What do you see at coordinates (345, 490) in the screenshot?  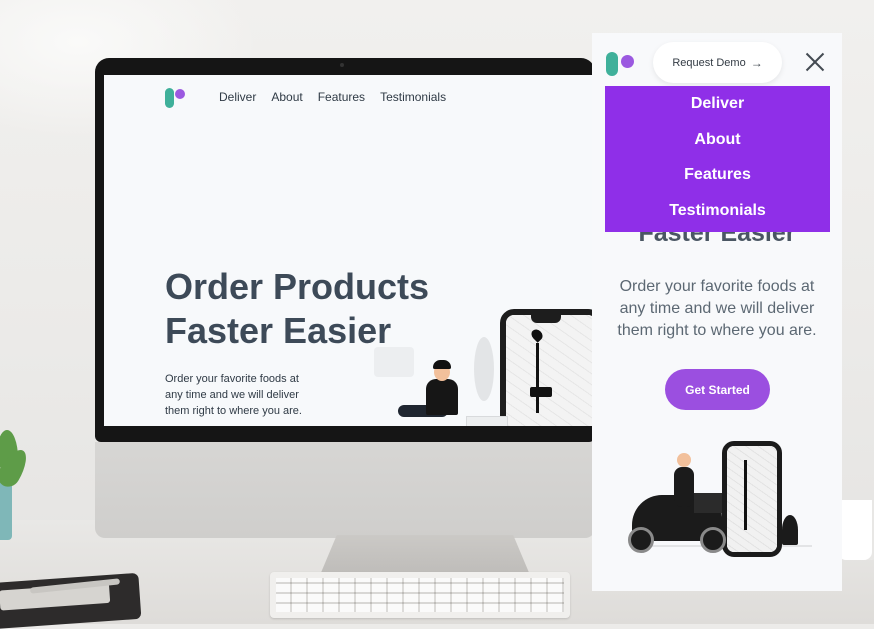 I see `monitor-chin` at bounding box center [345, 490].